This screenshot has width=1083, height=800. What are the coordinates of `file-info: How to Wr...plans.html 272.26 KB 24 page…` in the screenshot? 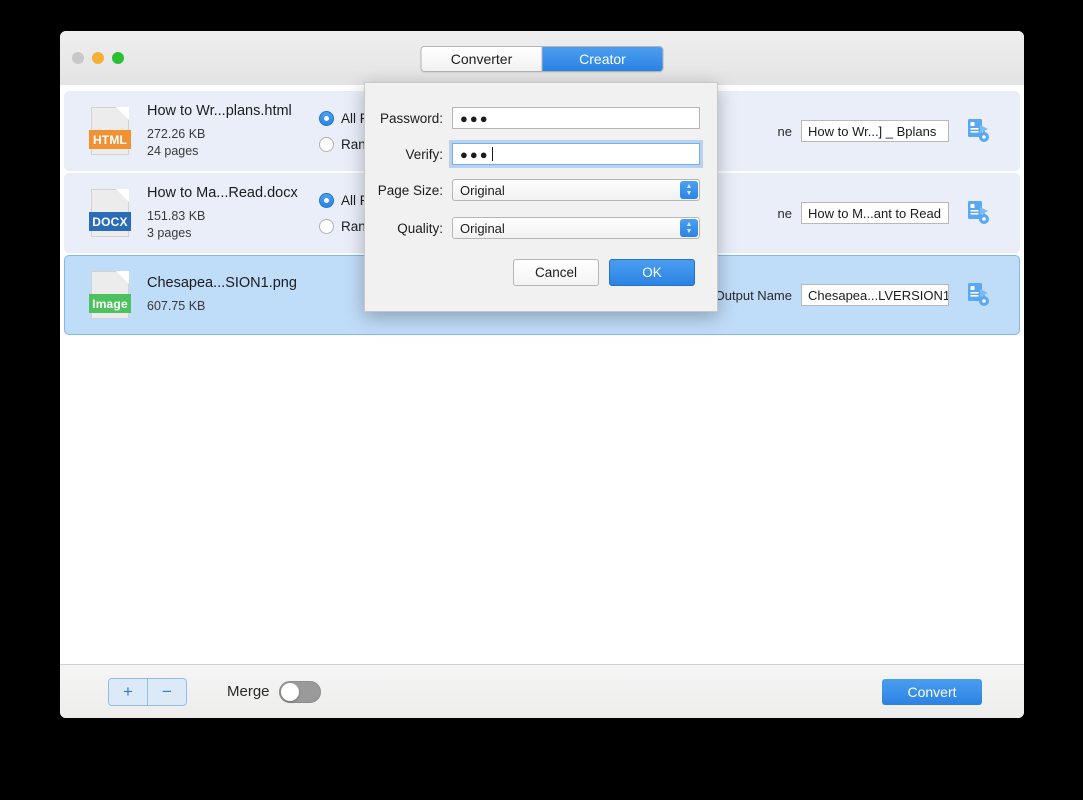 It's located at (231, 131).